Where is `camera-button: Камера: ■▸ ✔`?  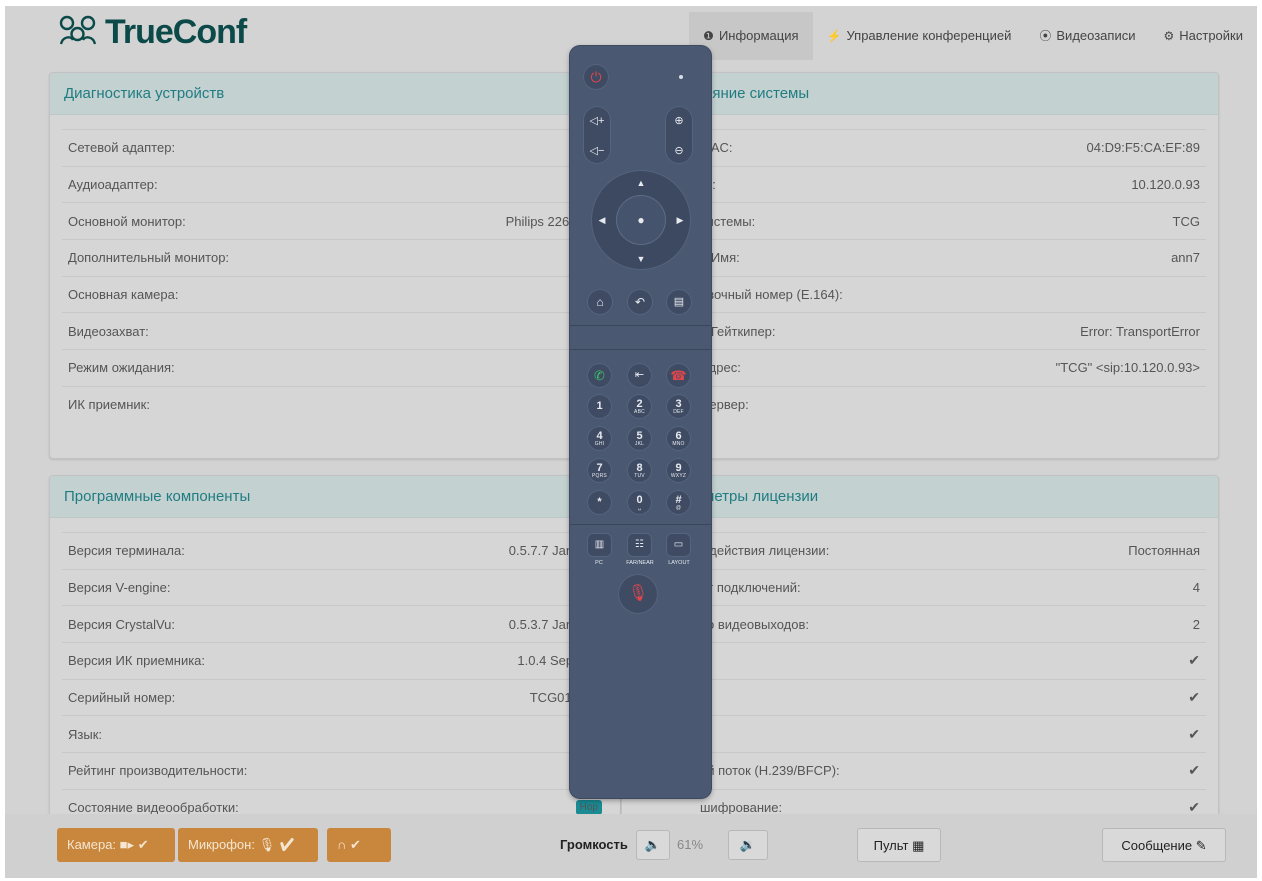
camera-button: Камера: ■▸ ✔ is located at coordinates (116, 845).